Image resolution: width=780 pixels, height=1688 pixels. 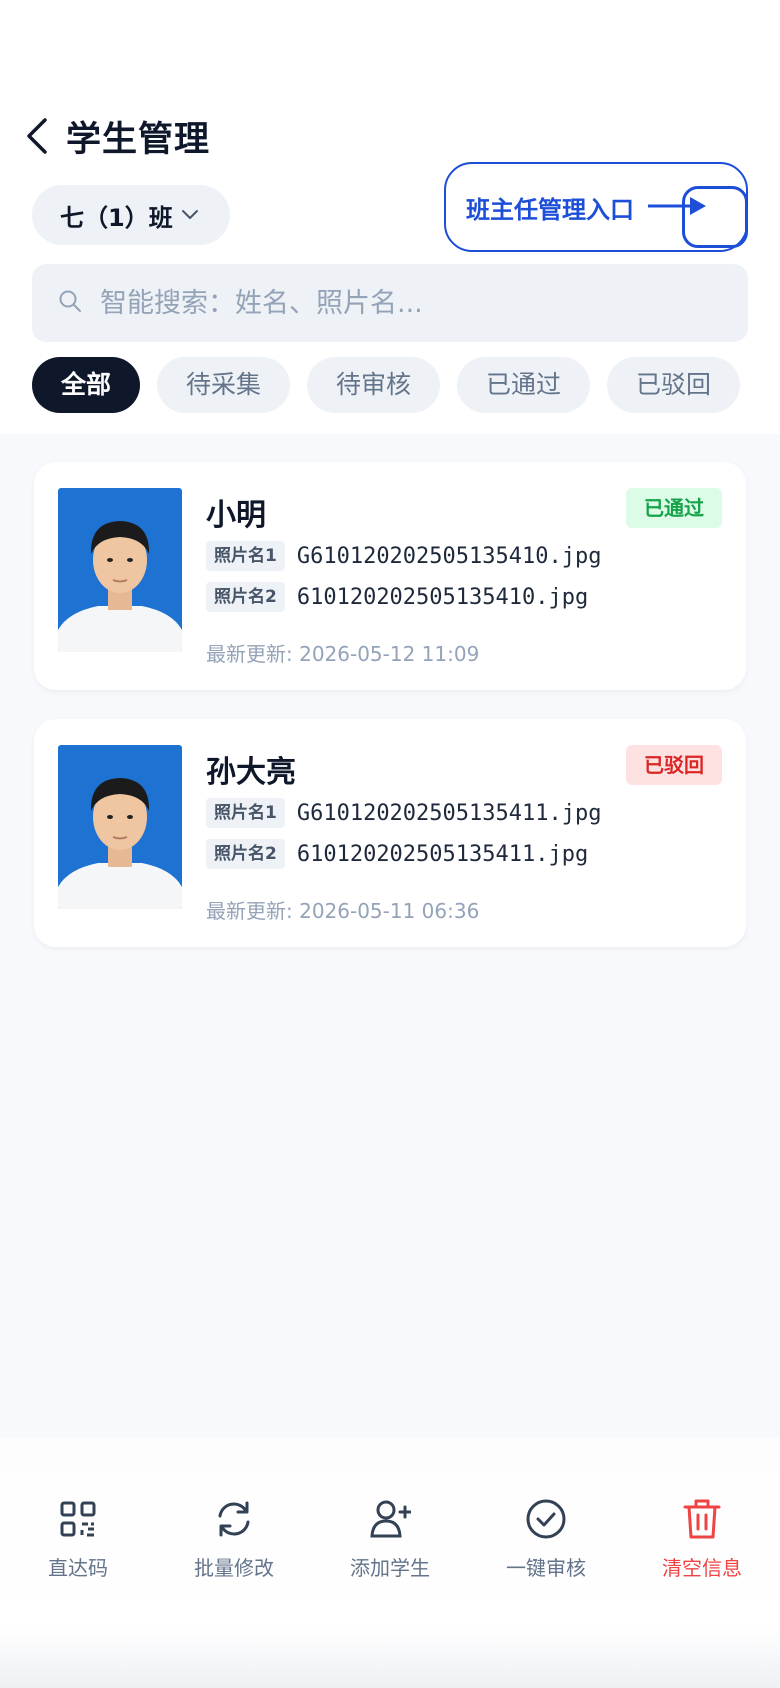 What do you see at coordinates (442, 597) in the screenshot?
I see `photo-file-name: 610120202505135410.jpg` at bounding box center [442, 597].